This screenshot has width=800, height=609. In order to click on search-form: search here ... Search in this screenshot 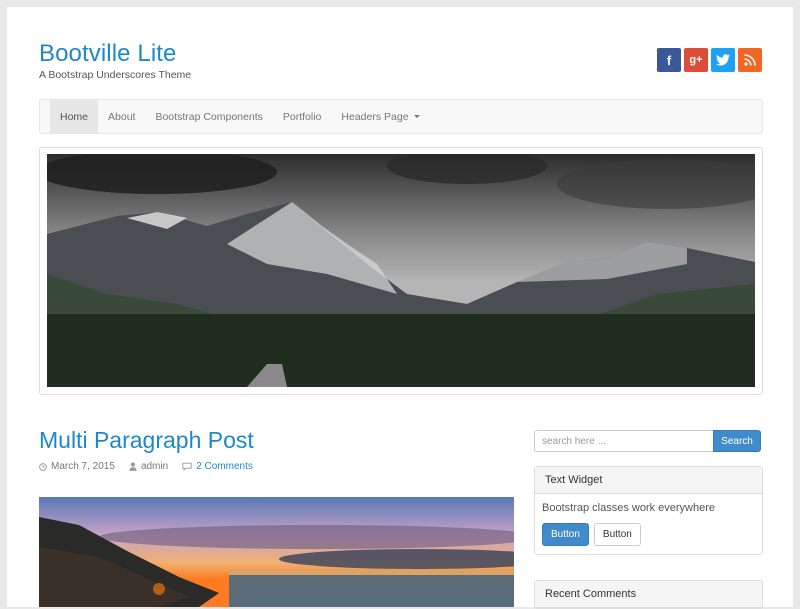, I will do `click(647, 441)`.